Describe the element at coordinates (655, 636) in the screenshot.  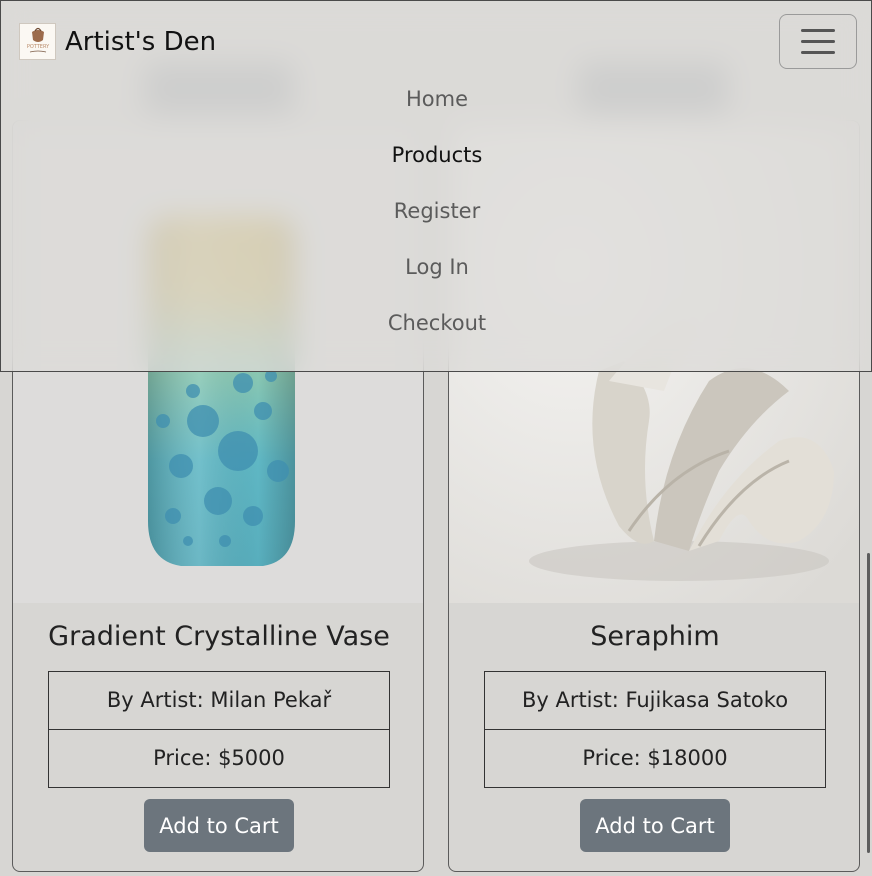
I see `product-title: Seraphim` at that location.